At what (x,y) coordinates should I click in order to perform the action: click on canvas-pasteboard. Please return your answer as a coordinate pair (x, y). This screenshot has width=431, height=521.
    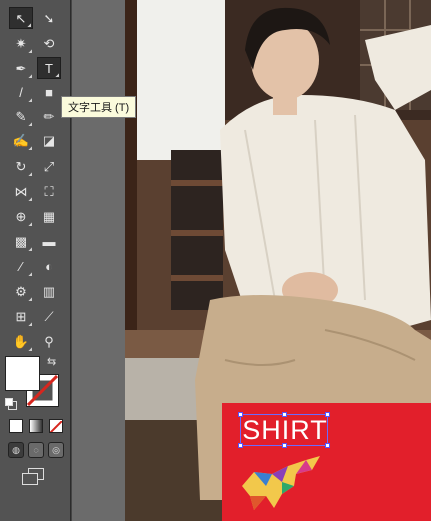
    Looking at the image, I should click on (98, 260).